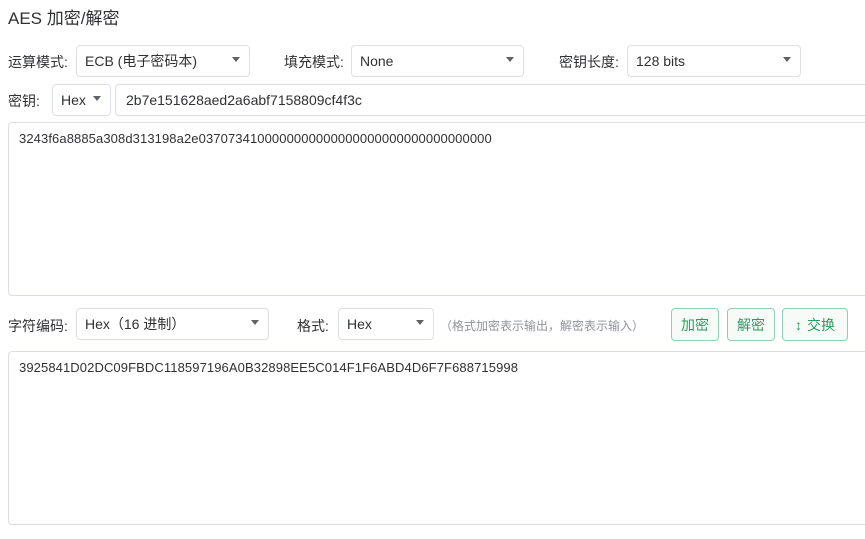 The width and height of the screenshot is (865, 539). What do you see at coordinates (135, 324) in the screenshot?
I see `encoding-select-value: Hex（16 进制）` at bounding box center [135, 324].